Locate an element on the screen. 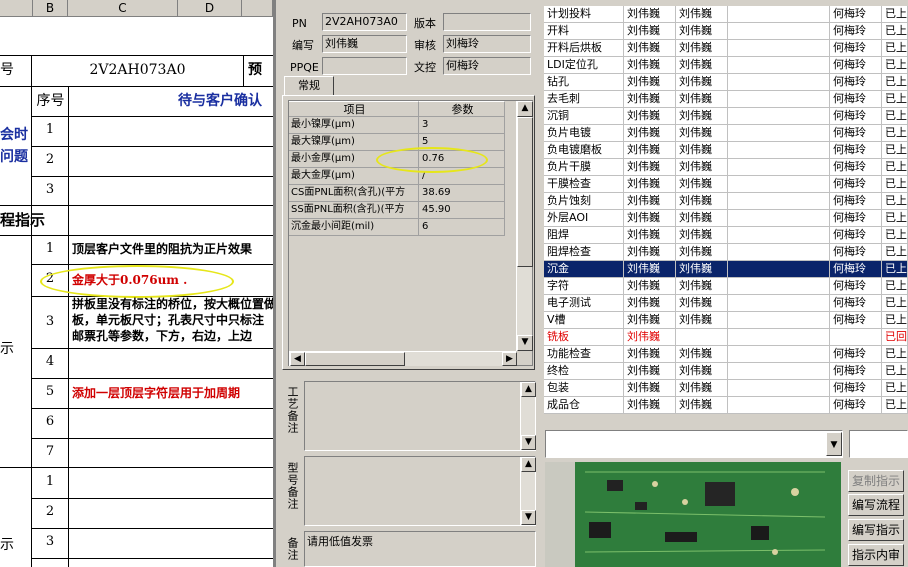 Image resolution: width=908 pixels, height=567 pixels. flow-cell-step: 字符 is located at coordinates (584, 286).